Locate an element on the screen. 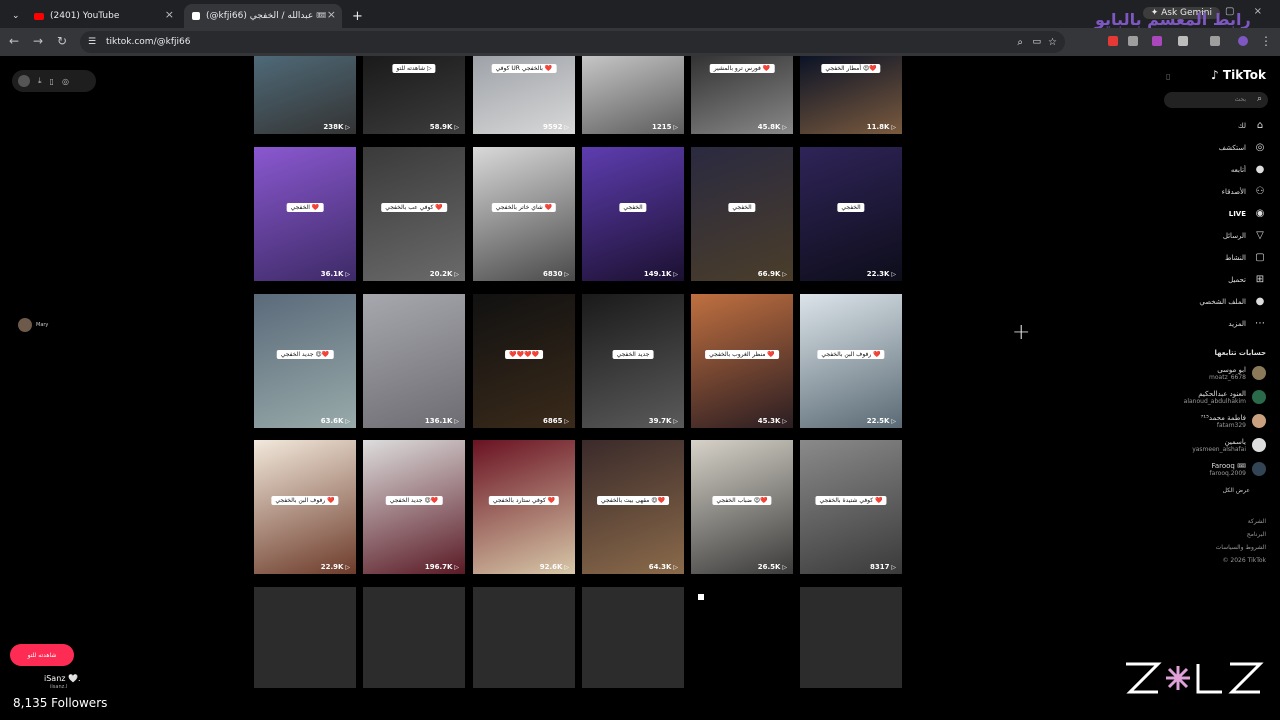 The image size is (1280, 720). video-caption: جديد الخفجي is located at coordinates (633, 354).